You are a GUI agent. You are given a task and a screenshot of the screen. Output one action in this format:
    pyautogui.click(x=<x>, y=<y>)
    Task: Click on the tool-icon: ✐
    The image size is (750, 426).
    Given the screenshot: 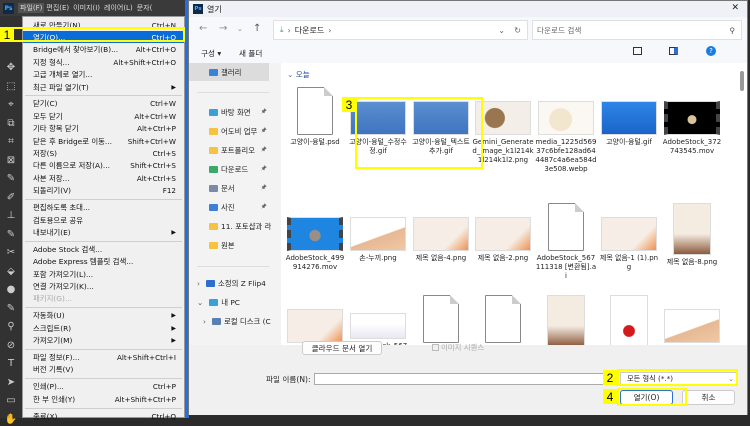 What is the action you would take?
    pyautogui.click(x=11, y=198)
    